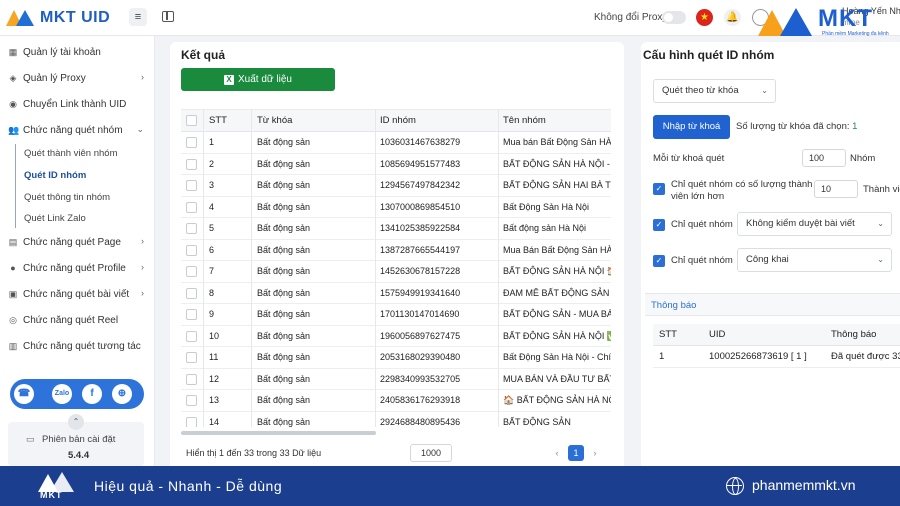 Image resolution: width=900 pixels, height=506 pixels. What do you see at coordinates (557, 453) in the screenshot?
I see `pagination-prev-button: ‹` at bounding box center [557, 453].